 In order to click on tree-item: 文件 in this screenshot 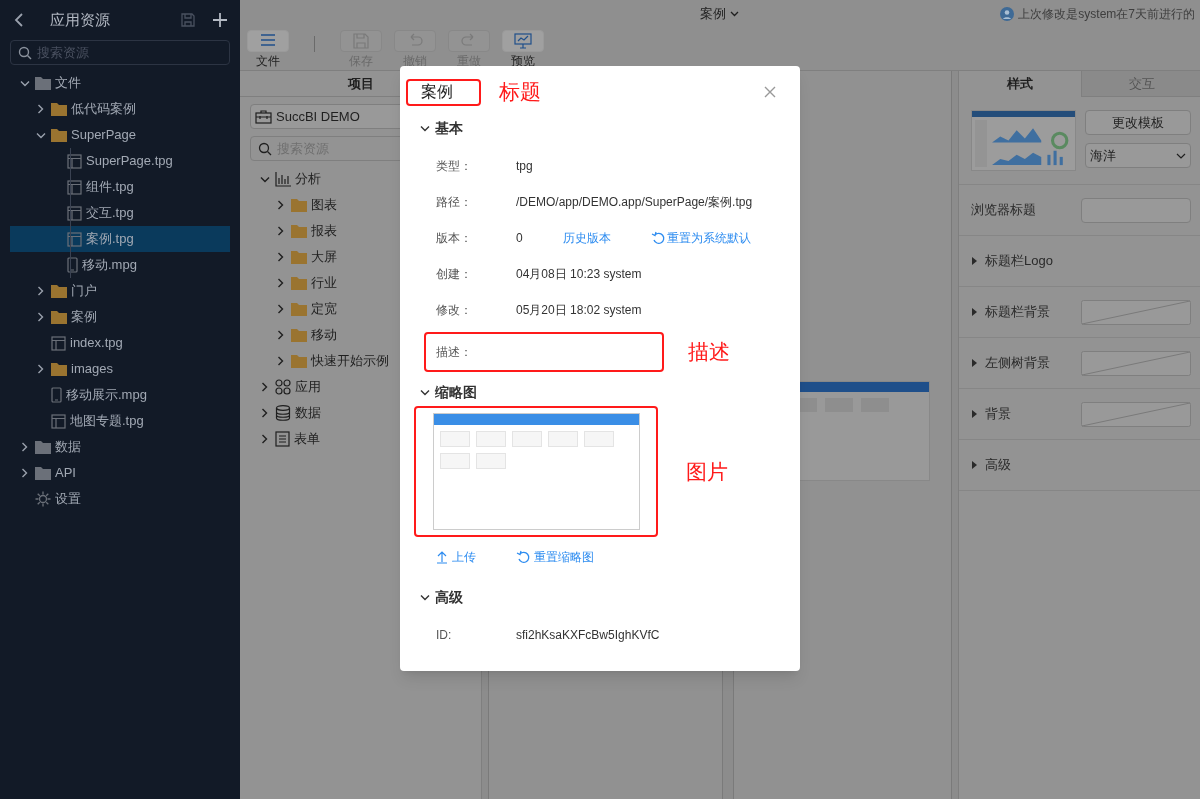, I will do `click(120, 83)`.